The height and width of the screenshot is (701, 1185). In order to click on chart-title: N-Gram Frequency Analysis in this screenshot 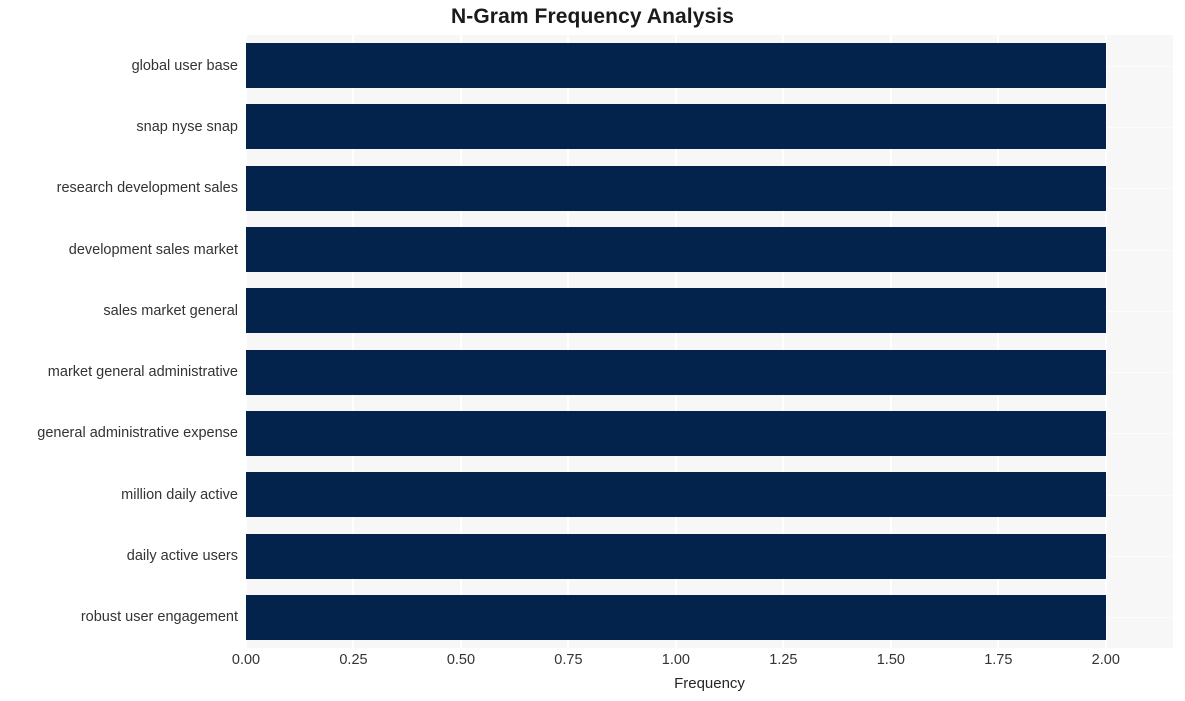, I will do `click(592, 16)`.